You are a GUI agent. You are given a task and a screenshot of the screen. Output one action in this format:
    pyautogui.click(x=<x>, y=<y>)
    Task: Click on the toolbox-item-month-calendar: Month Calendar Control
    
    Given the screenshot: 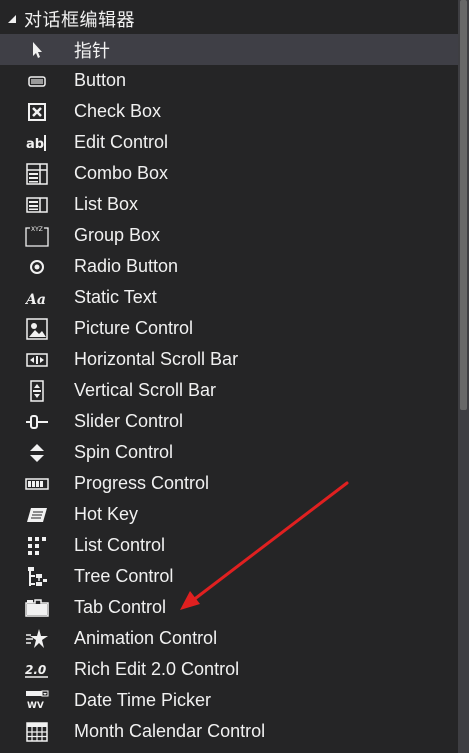 What is the action you would take?
    pyautogui.click(x=229, y=731)
    